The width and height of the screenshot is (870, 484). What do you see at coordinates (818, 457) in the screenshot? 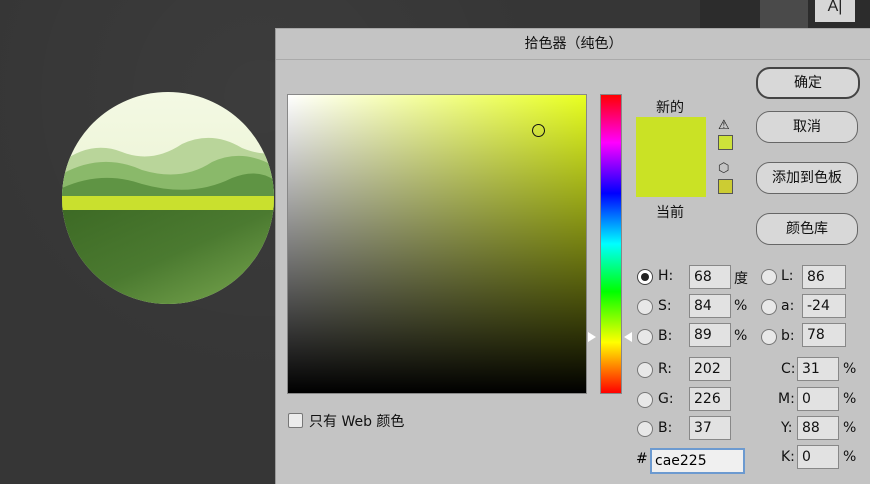
I see `black-input: 0` at bounding box center [818, 457].